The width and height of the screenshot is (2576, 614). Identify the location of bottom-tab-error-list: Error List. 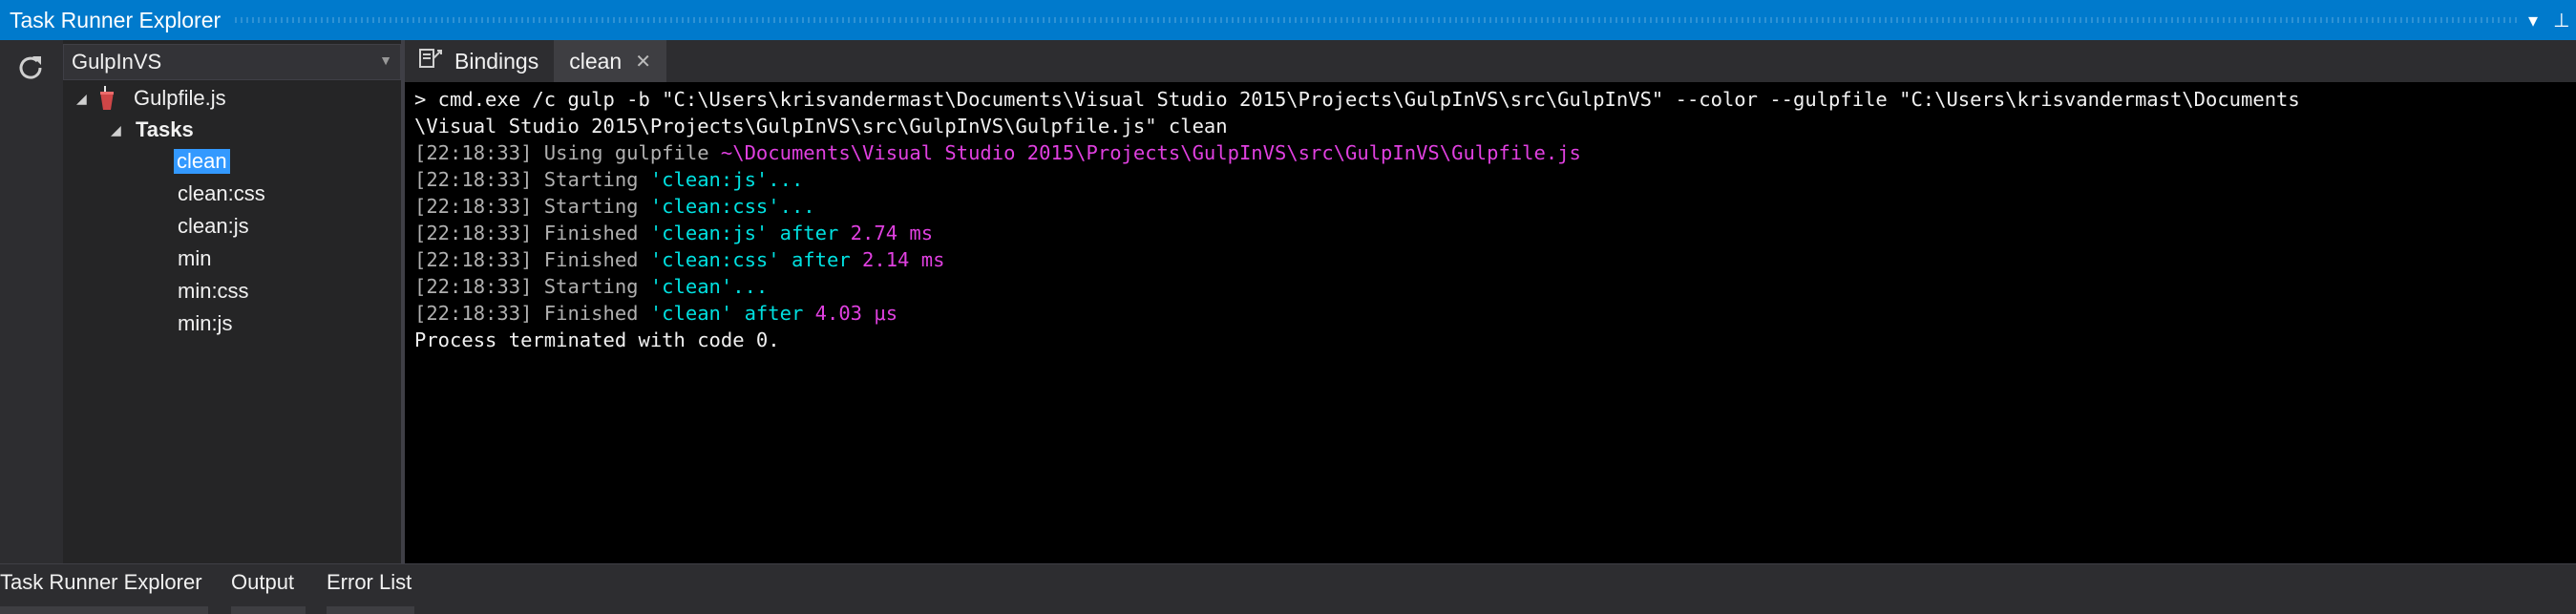
(370, 589).